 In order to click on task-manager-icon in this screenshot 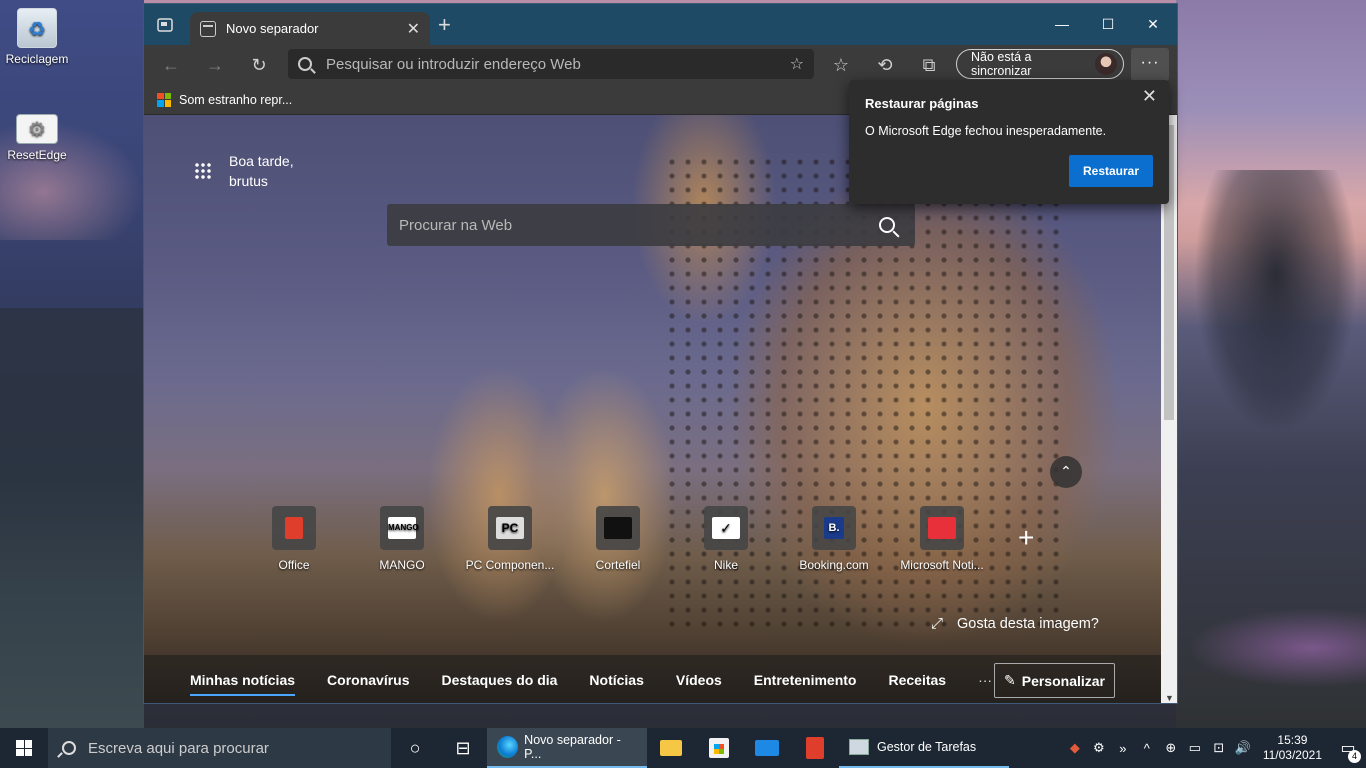, I will do `click(859, 747)`.